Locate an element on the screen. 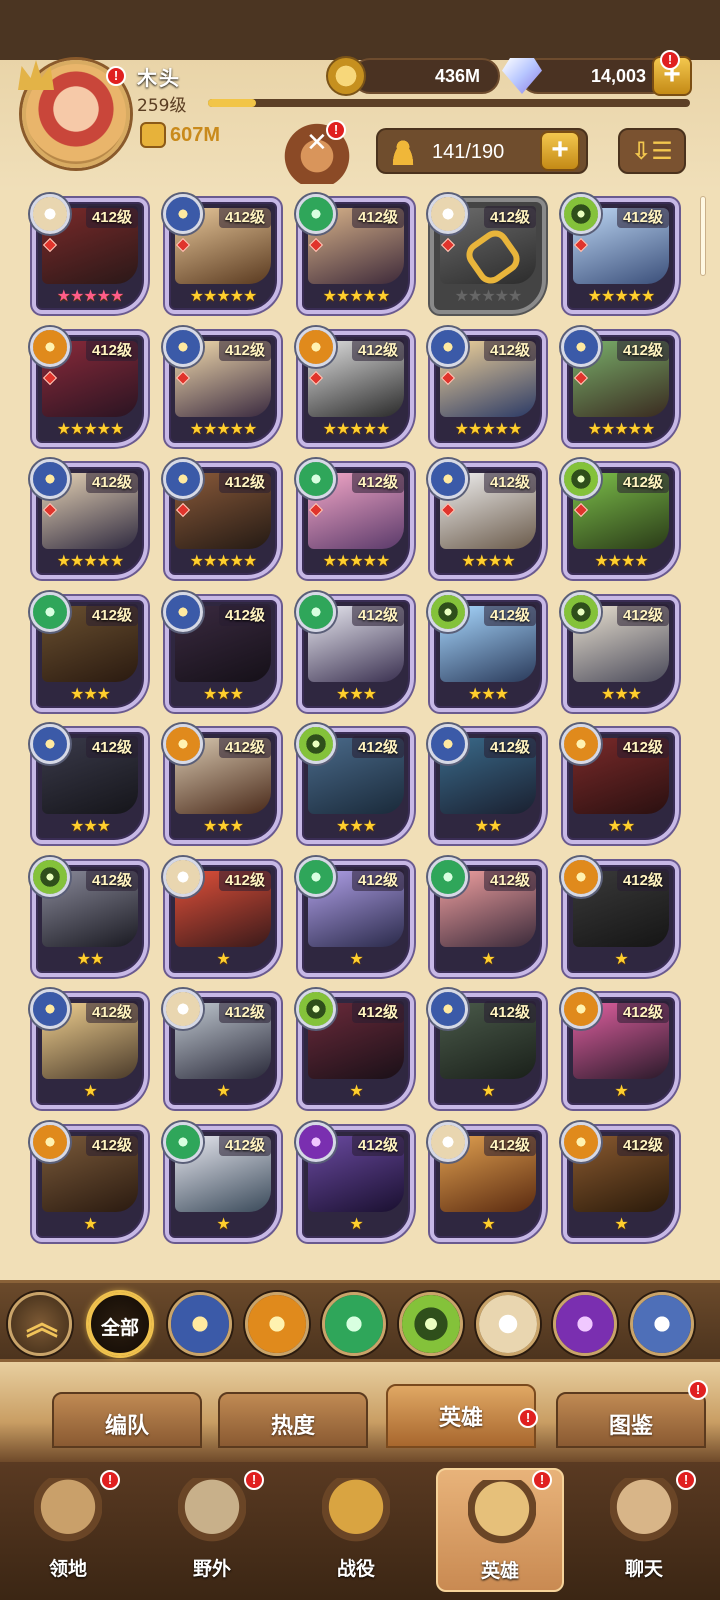  hero-capacity-value: 141/190 is located at coordinates (468, 152).